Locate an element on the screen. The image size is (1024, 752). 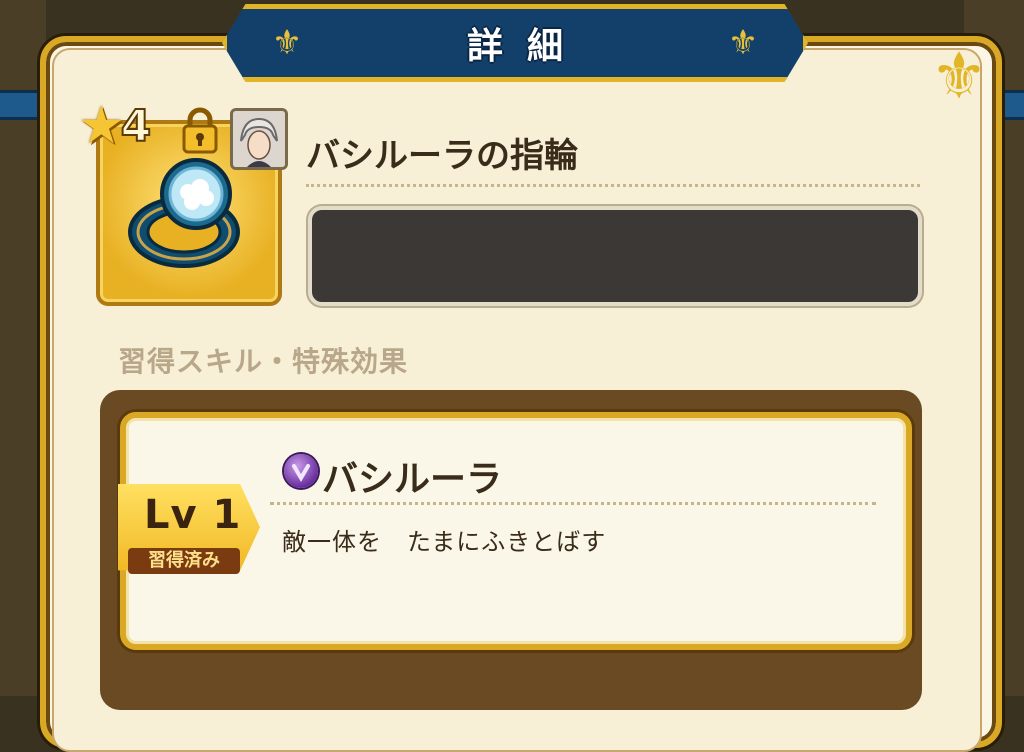
skill-name: バシルーラ is located at coordinates (412, 479).